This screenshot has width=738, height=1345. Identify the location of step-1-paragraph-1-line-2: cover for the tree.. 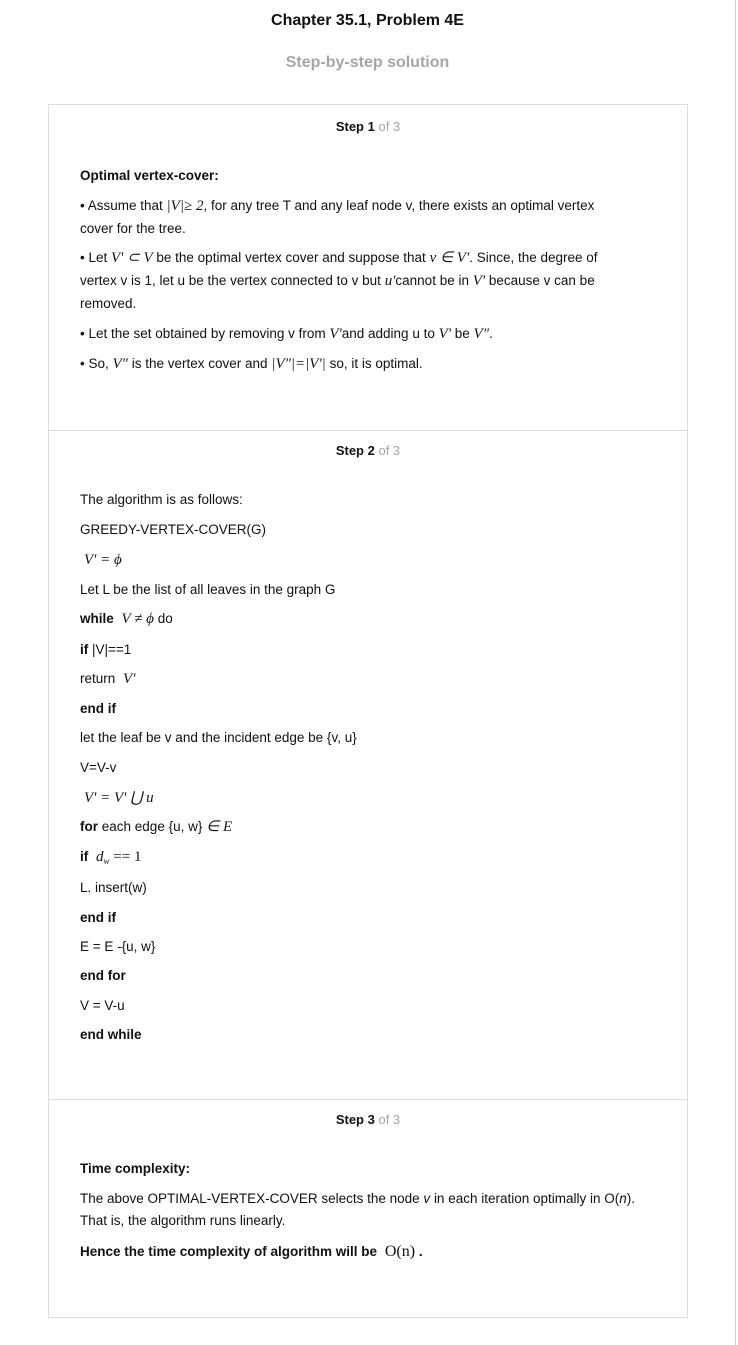
(133, 228).